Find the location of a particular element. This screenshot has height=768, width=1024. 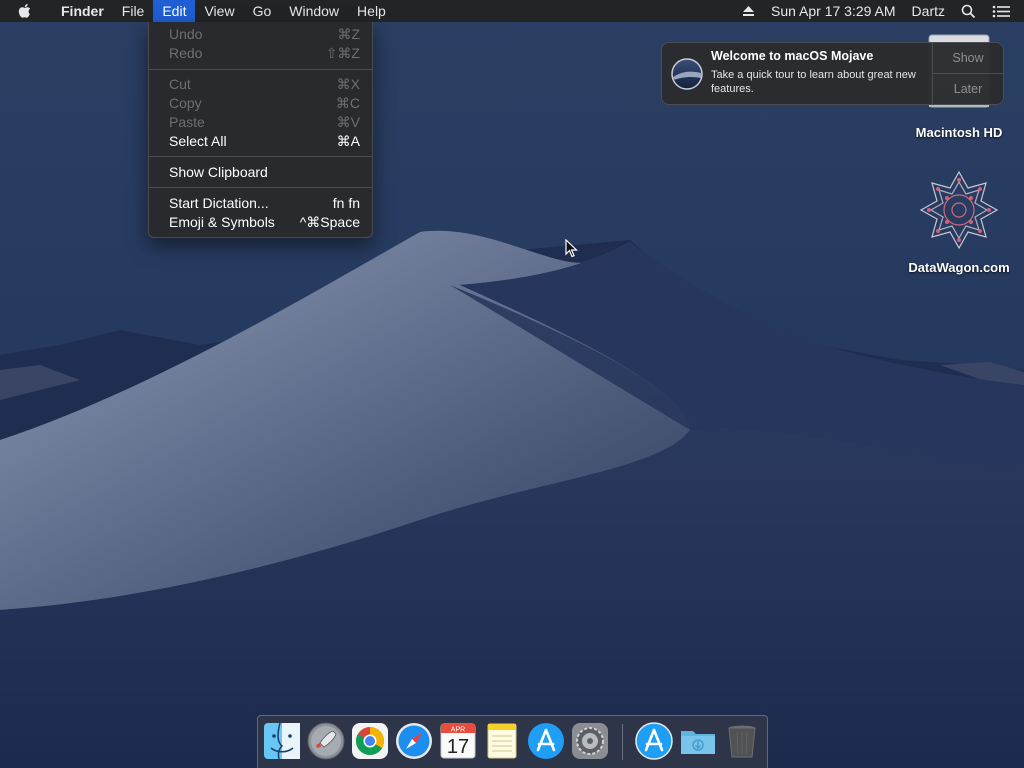

menu-item-undo: Undo ⌘Z is located at coordinates (260, 34).